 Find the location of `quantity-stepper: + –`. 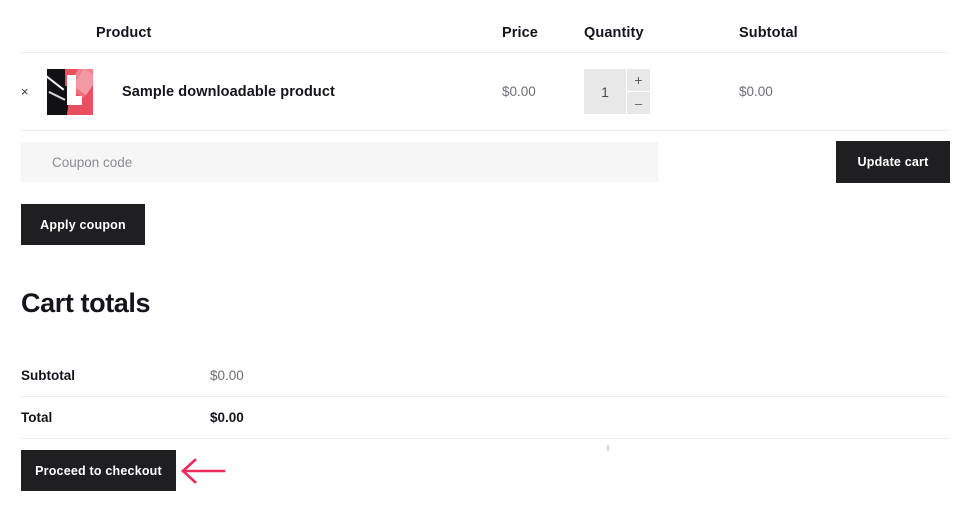

quantity-stepper: + – is located at coordinates (617, 91).